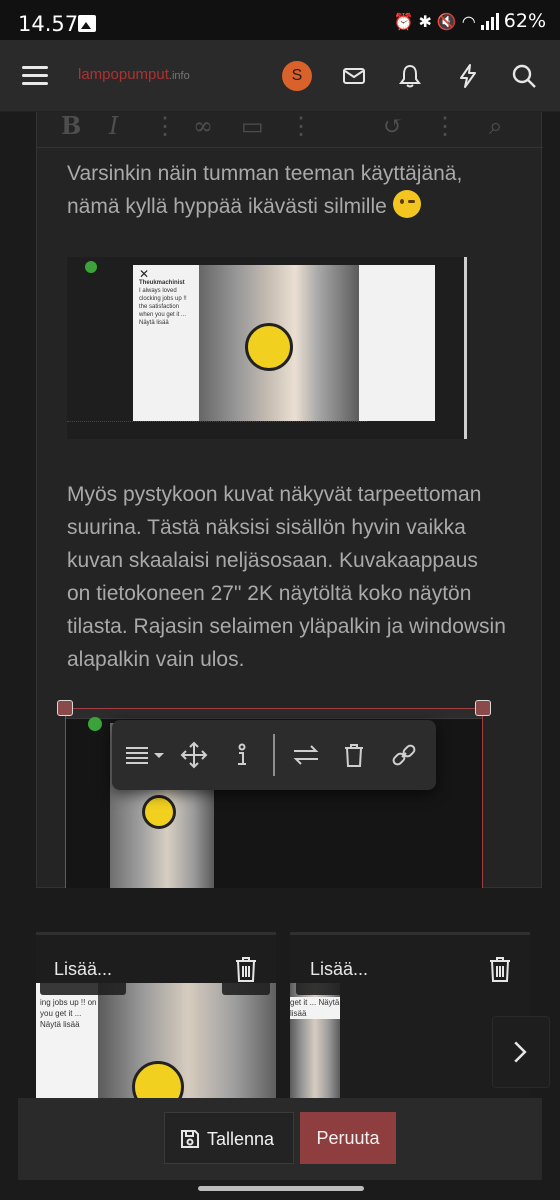  I want to click on save-icon, so click(190, 1139).